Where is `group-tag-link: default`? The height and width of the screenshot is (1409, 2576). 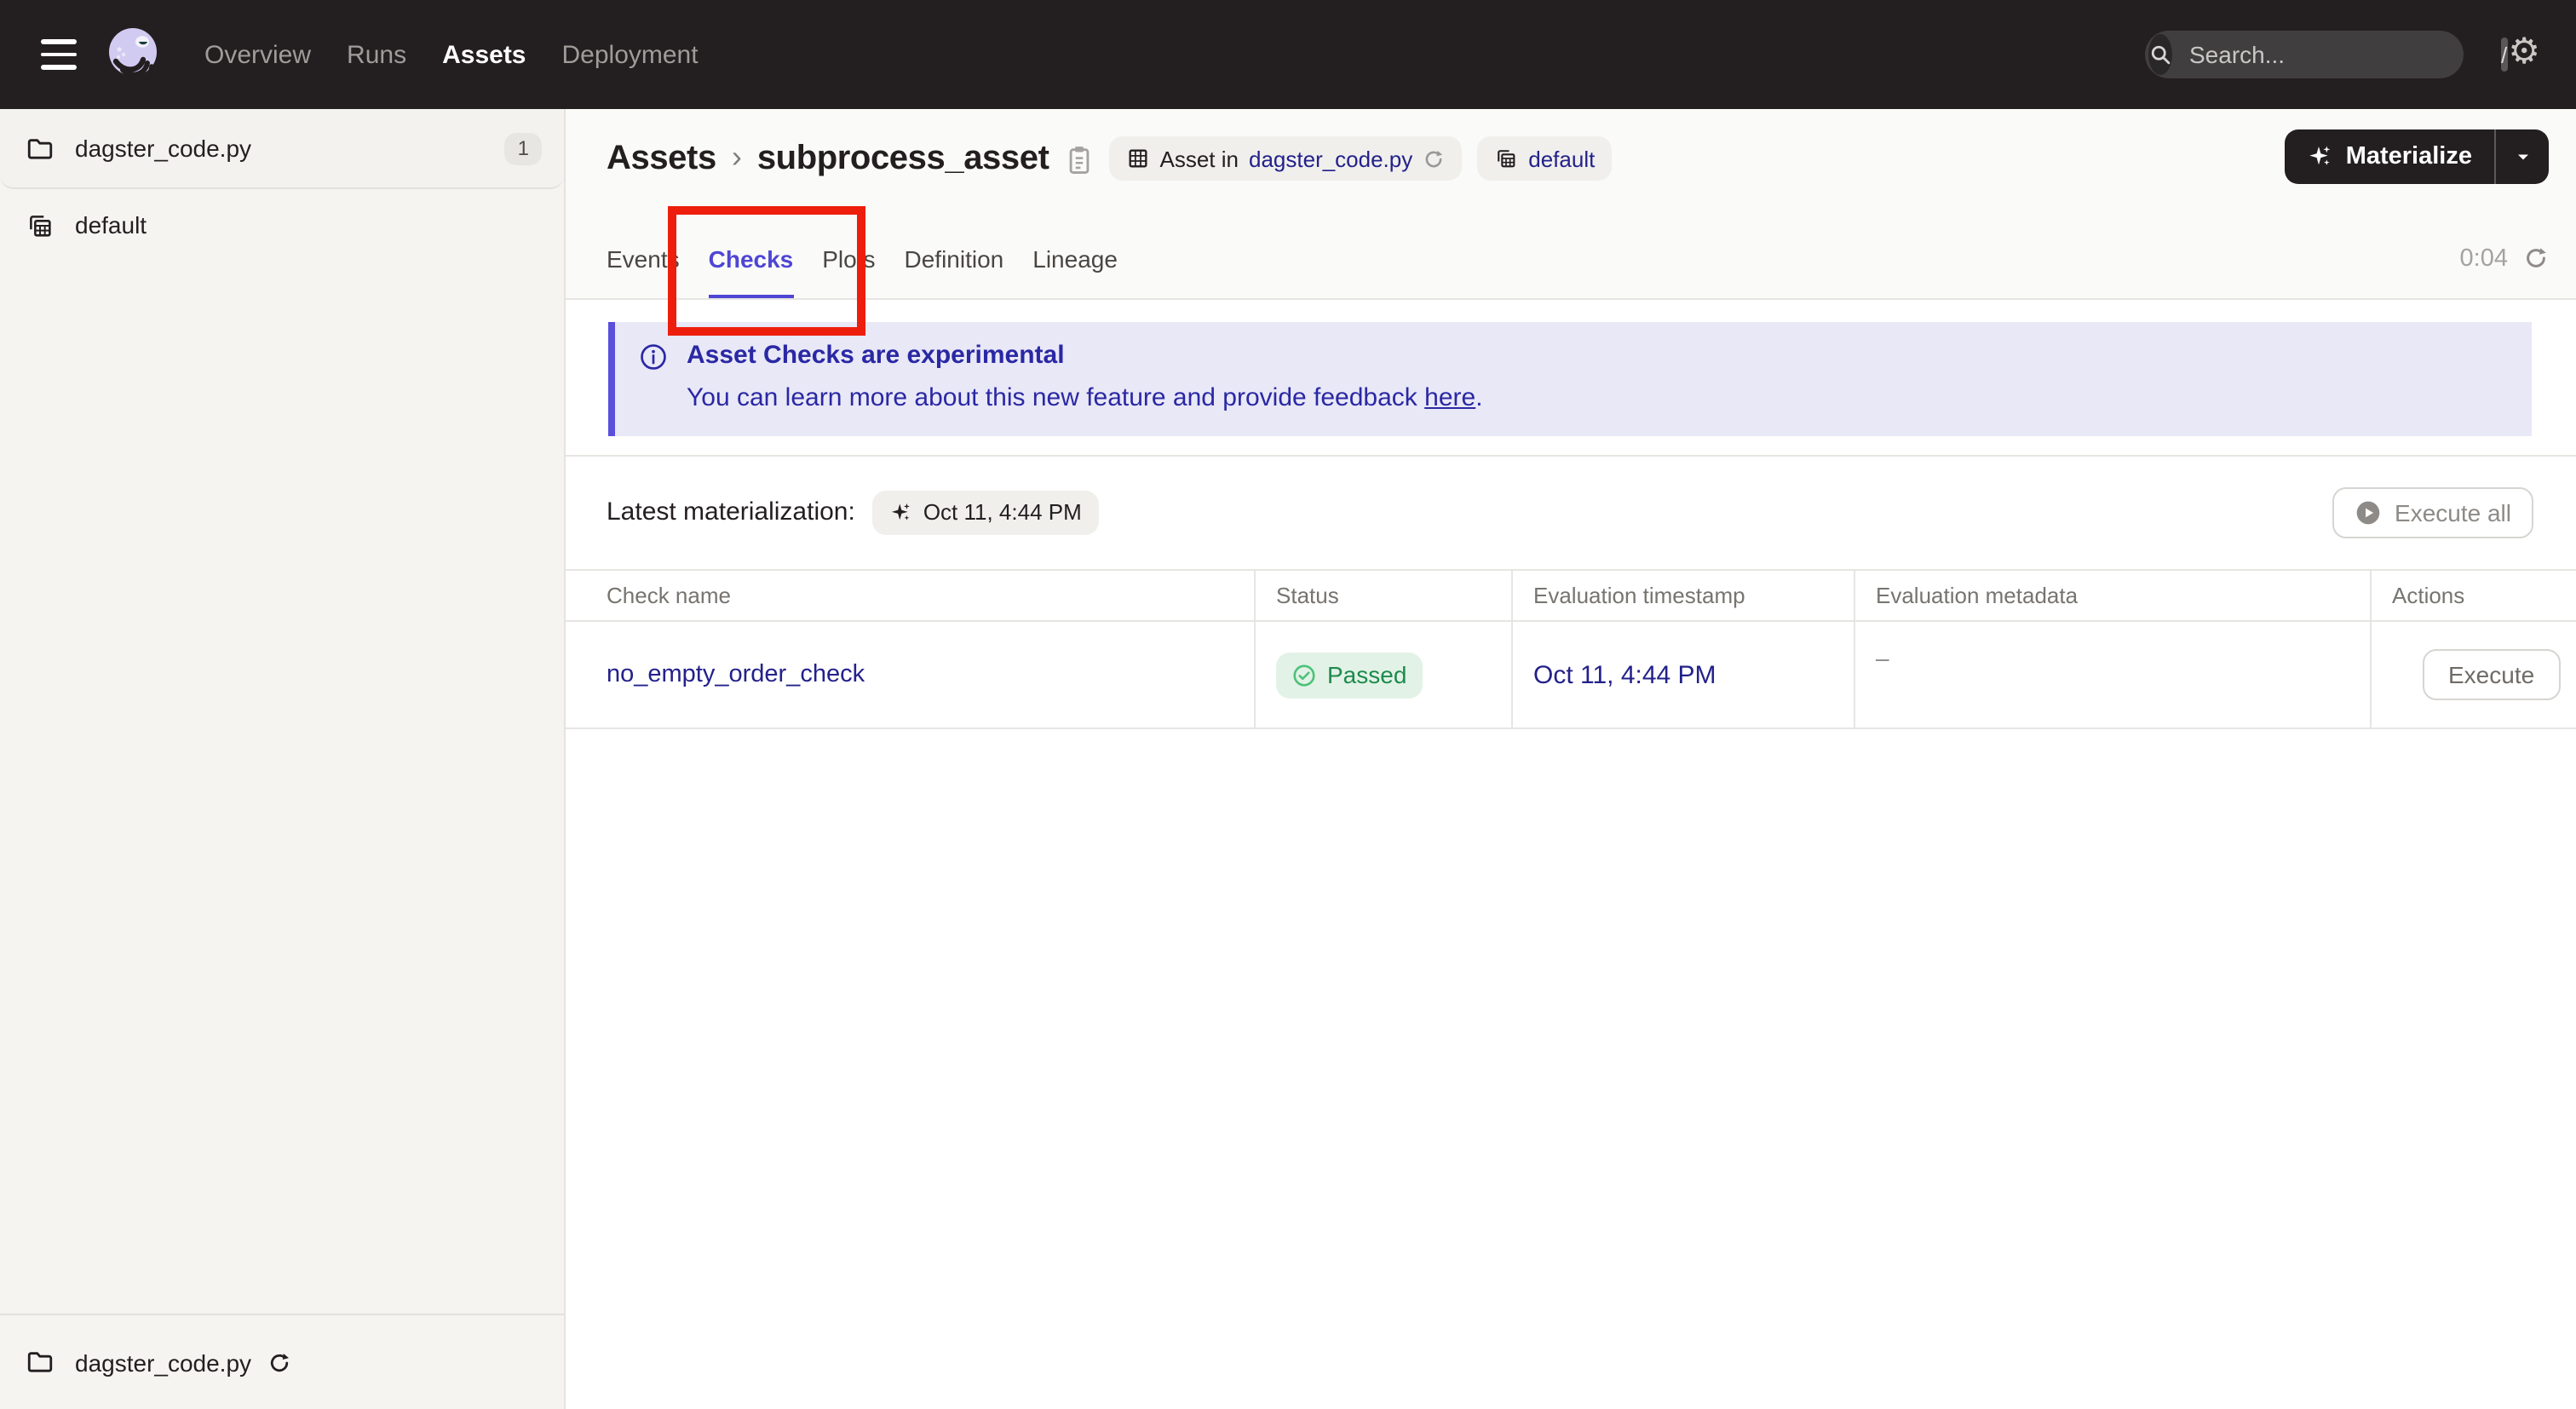 group-tag-link: default is located at coordinates (1562, 158).